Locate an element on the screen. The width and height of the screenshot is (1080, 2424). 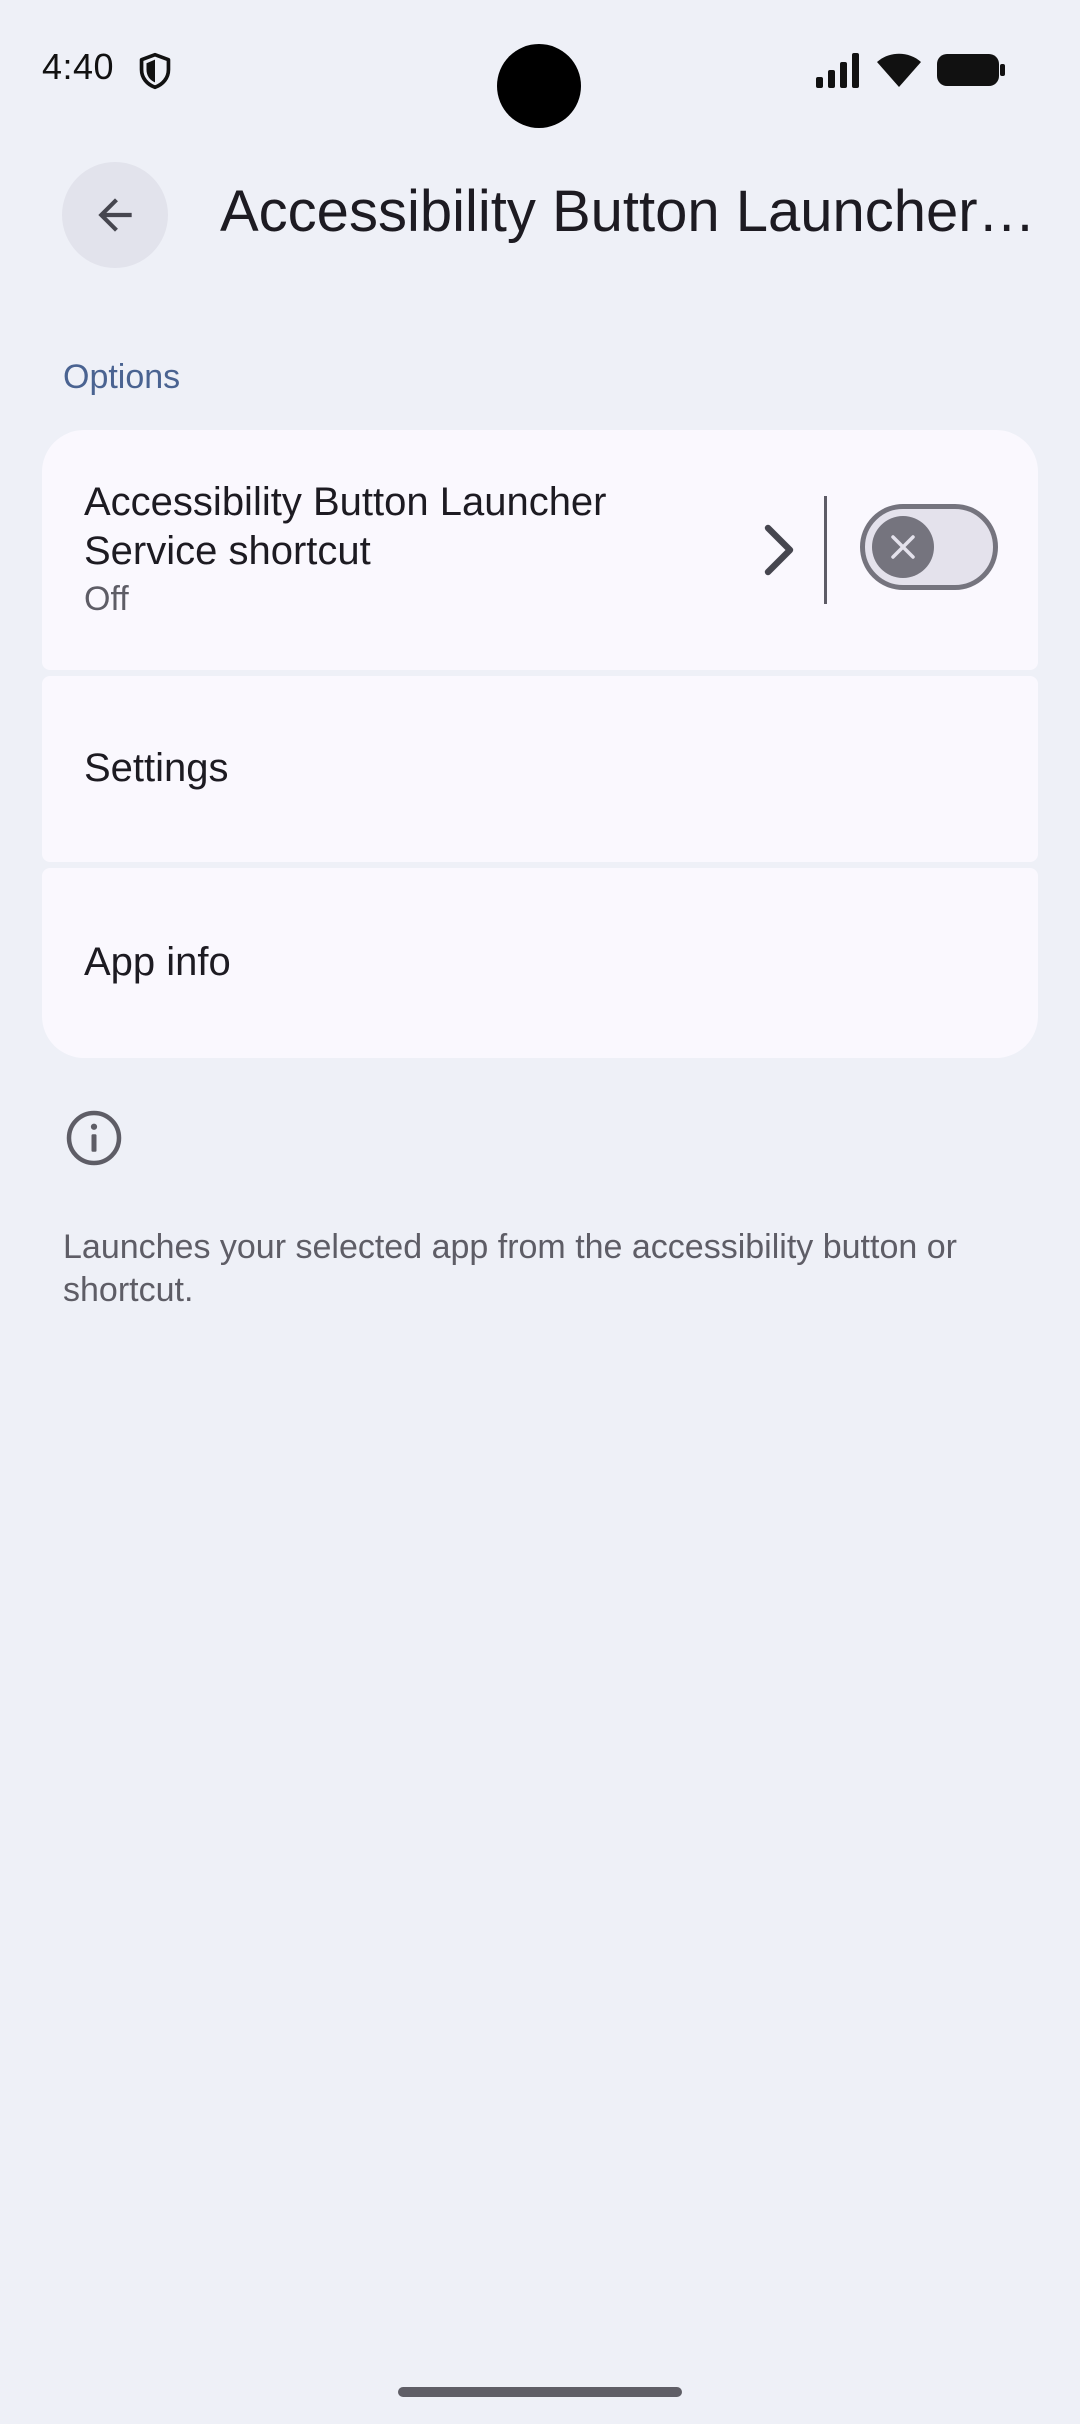
status-icons is located at coordinates (910, 70).